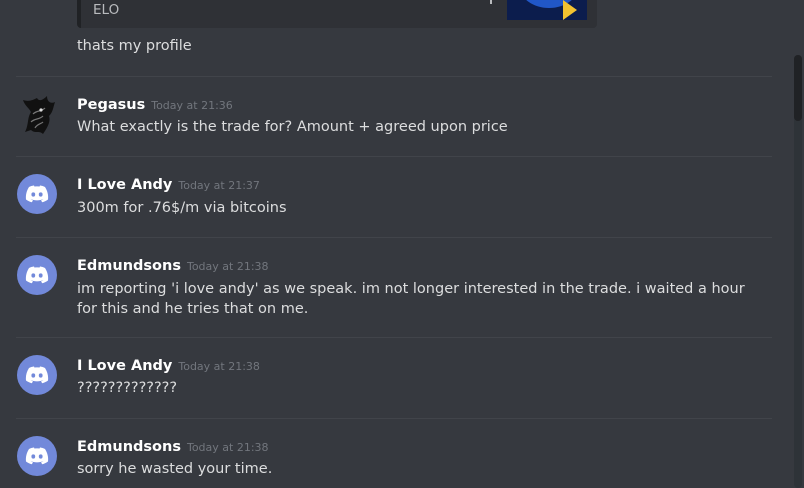  Describe the element at coordinates (192, 105) in the screenshot. I see `message-timestamp: Today at 21:36` at that location.